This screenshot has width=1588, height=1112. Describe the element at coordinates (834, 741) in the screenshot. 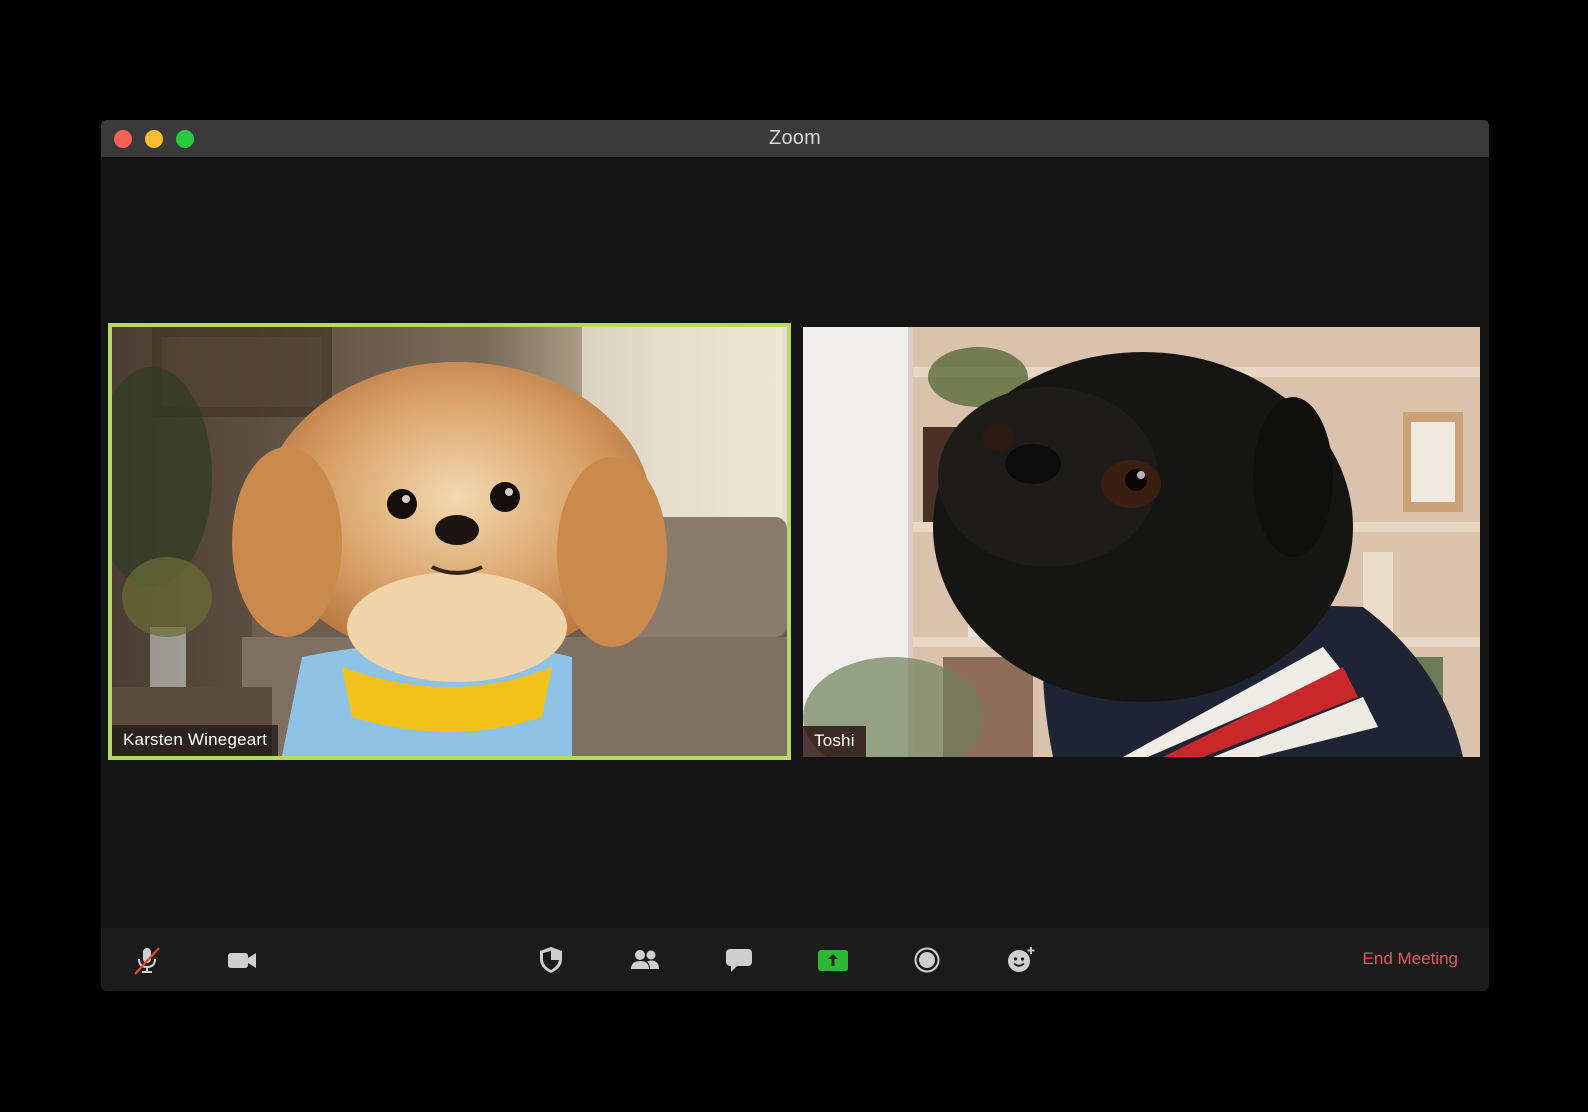

I see `participant-name-tag: Toshi` at that location.